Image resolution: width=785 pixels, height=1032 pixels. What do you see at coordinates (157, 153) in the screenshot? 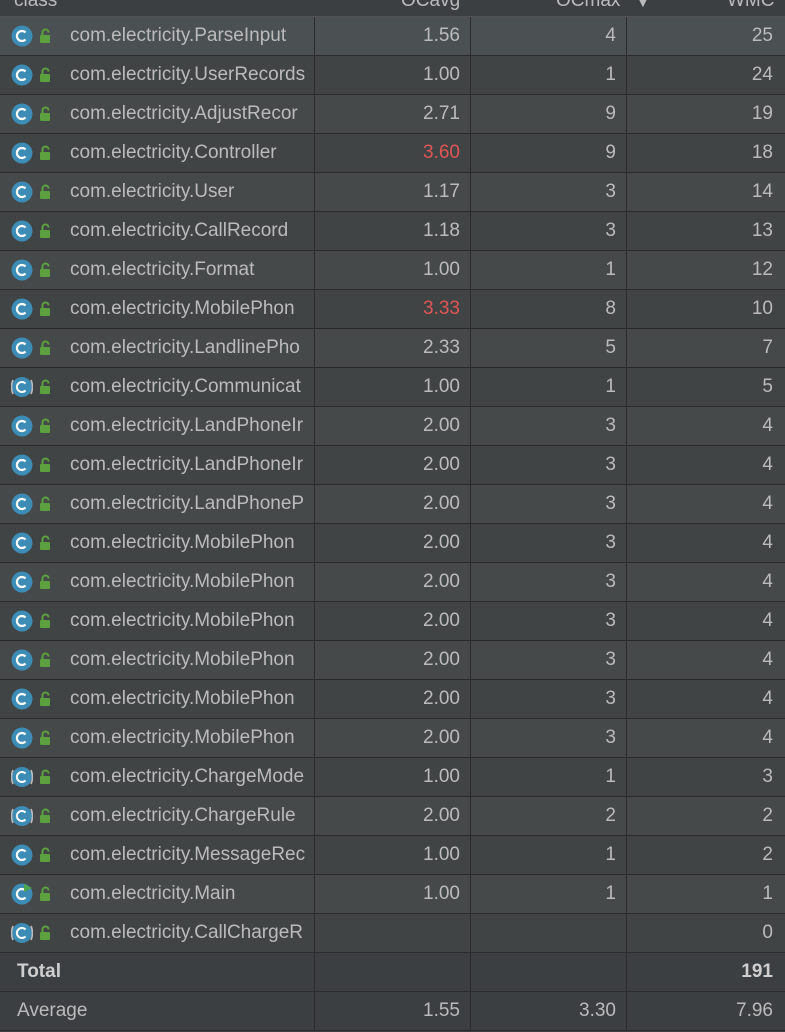
I see `class-cell: com.electricity.Controller` at bounding box center [157, 153].